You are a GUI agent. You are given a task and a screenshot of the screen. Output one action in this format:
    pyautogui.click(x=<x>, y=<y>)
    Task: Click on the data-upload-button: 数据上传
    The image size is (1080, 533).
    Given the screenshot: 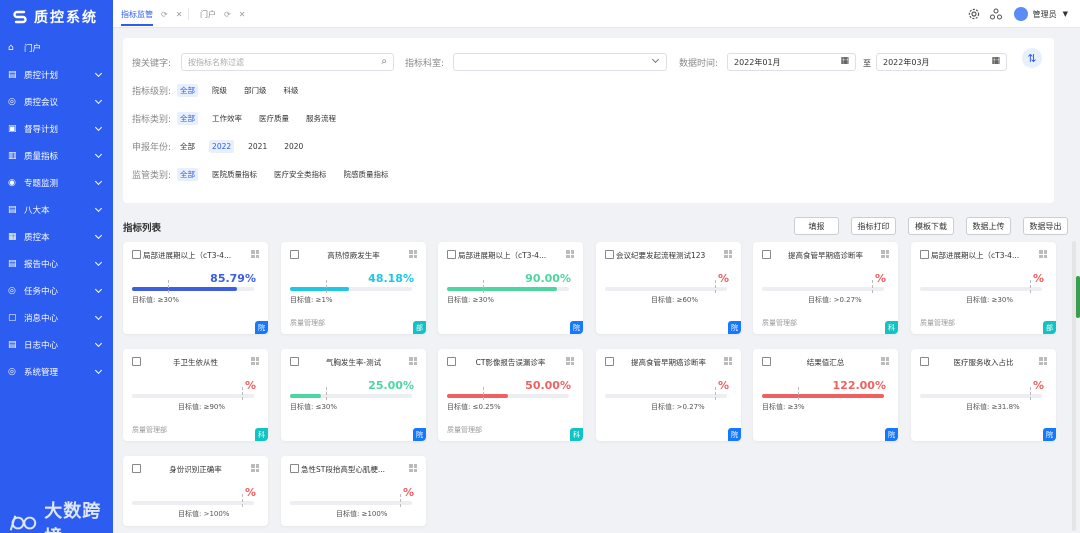 What is the action you would take?
    pyautogui.click(x=988, y=226)
    